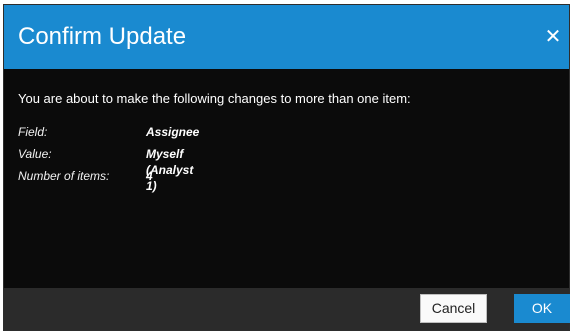  I want to click on ok-button: OK, so click(542, 308).